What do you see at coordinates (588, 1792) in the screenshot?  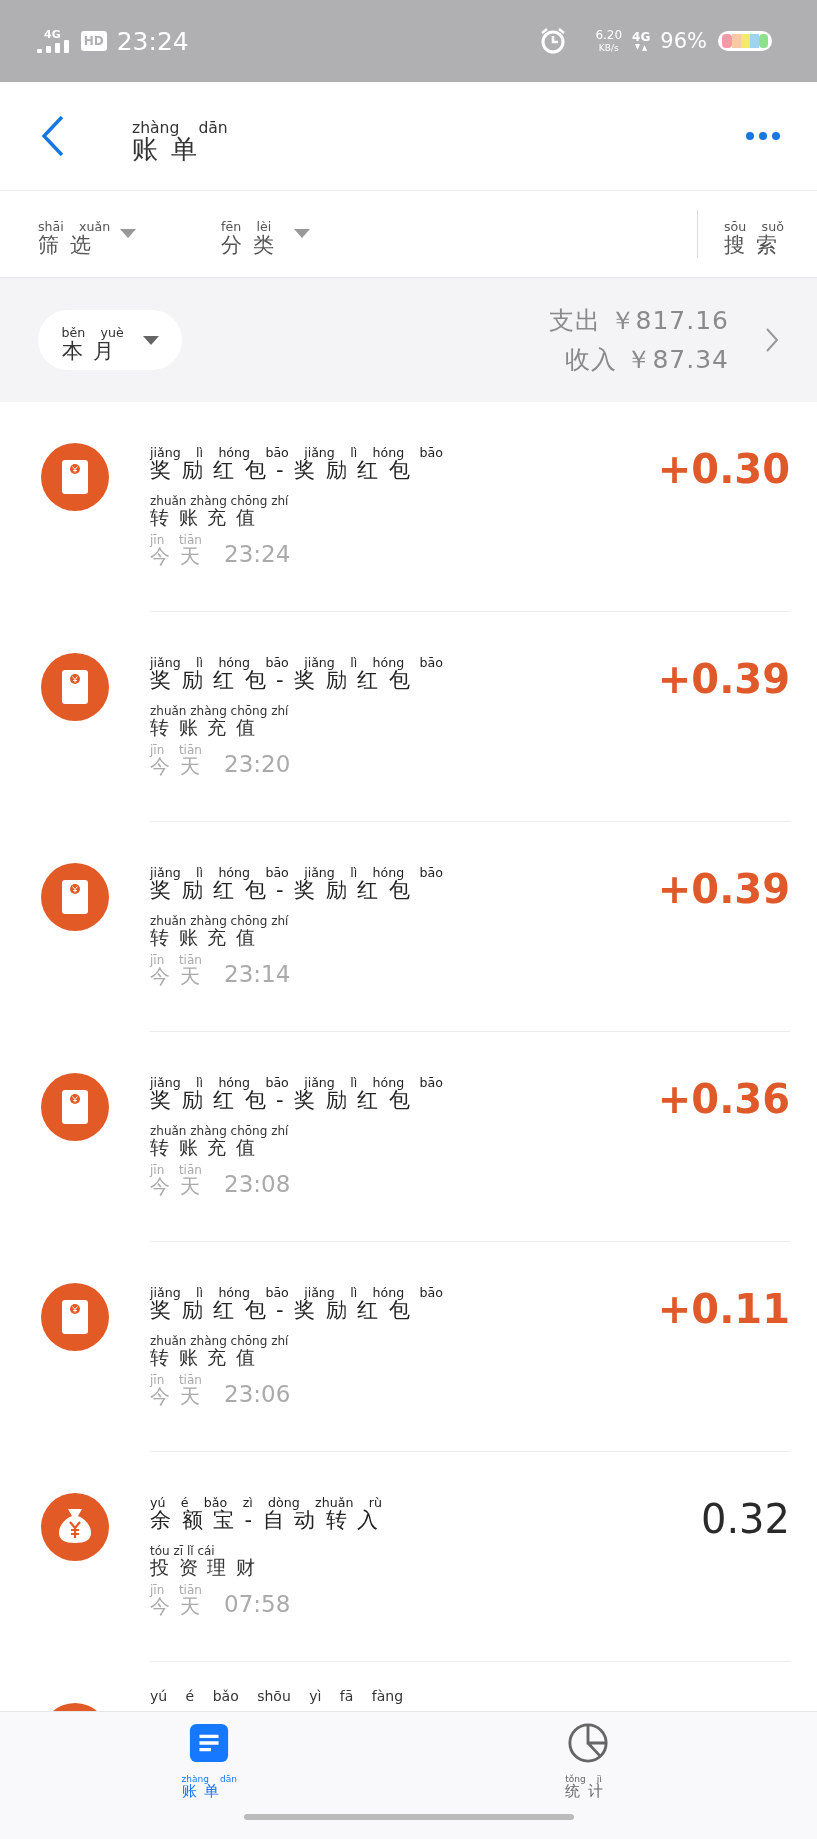 I see `label-text: 统计` at bounding box center [588, 1792].